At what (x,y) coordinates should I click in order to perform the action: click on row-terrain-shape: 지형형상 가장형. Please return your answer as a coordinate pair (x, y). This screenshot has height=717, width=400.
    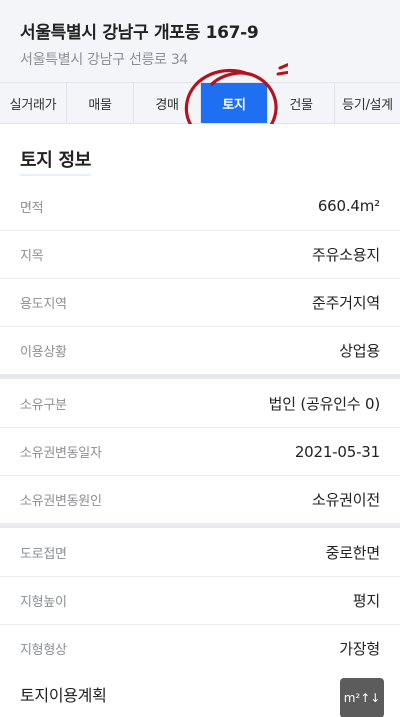
    Looking at the image, I should click on (200, 648).